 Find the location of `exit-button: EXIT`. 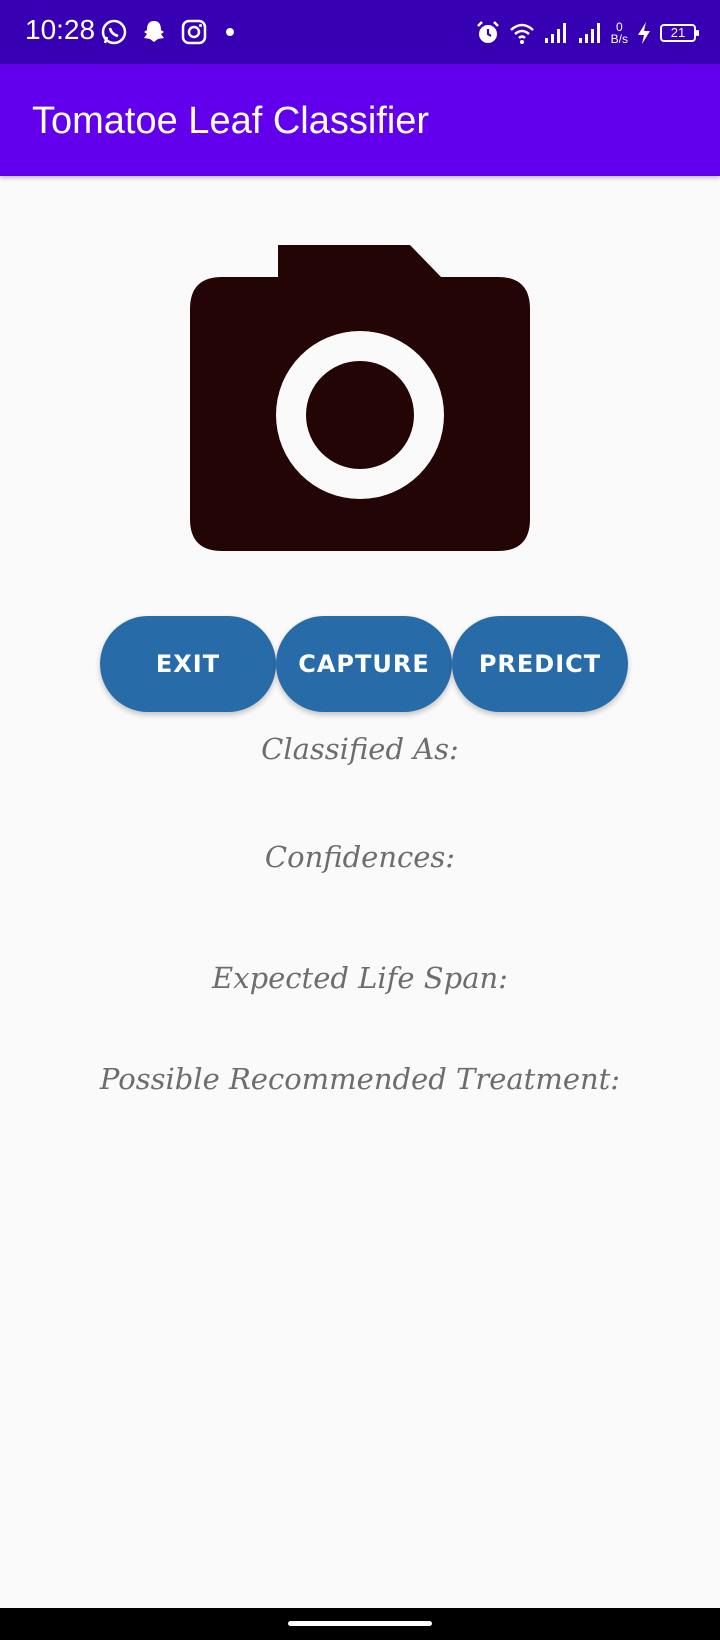

exit-button: EXIT is located at coordinates (188, 664).